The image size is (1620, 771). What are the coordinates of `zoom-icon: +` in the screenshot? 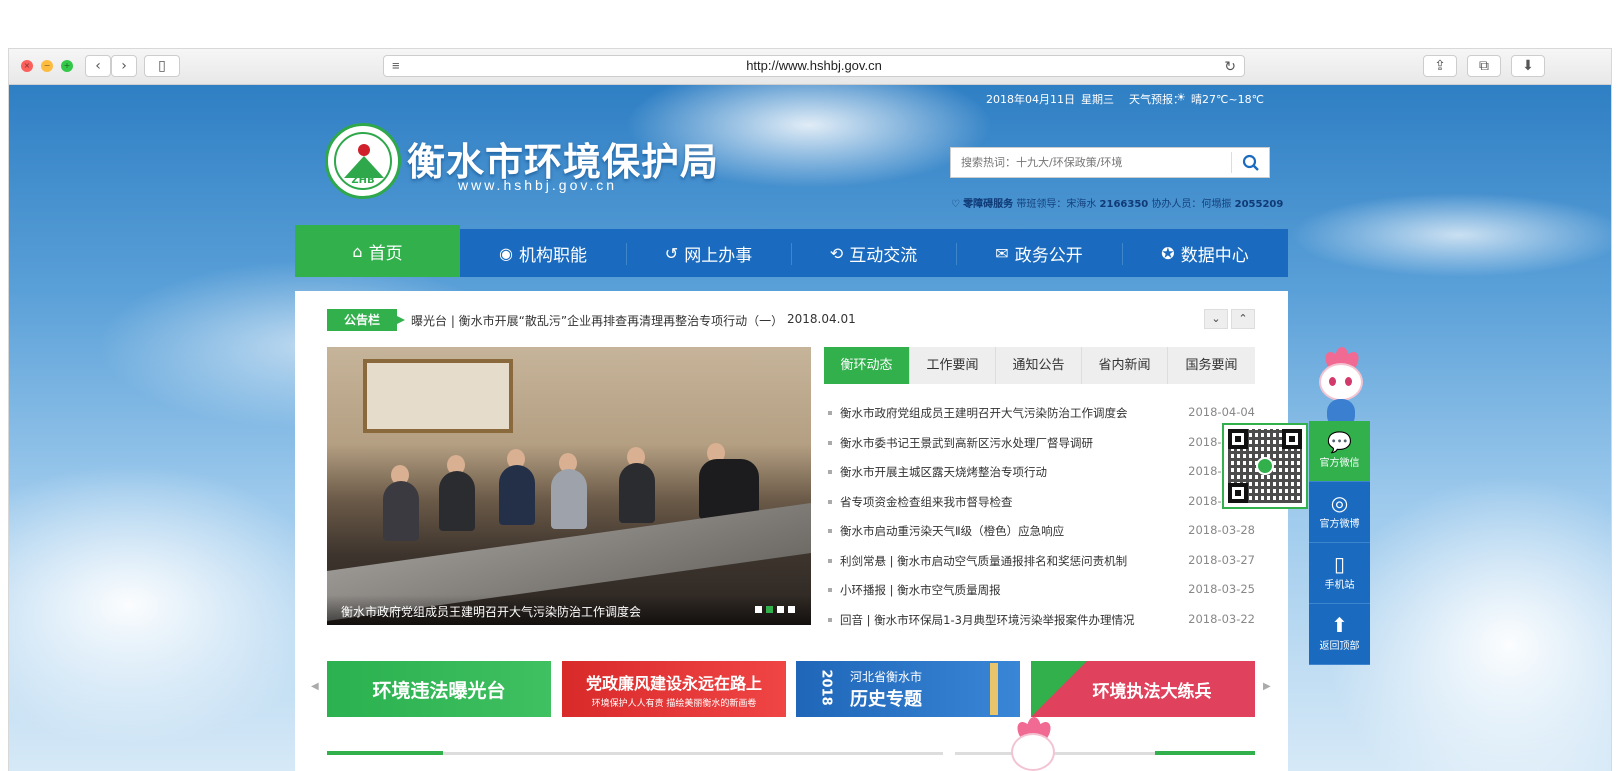 It's located at (67, 66).